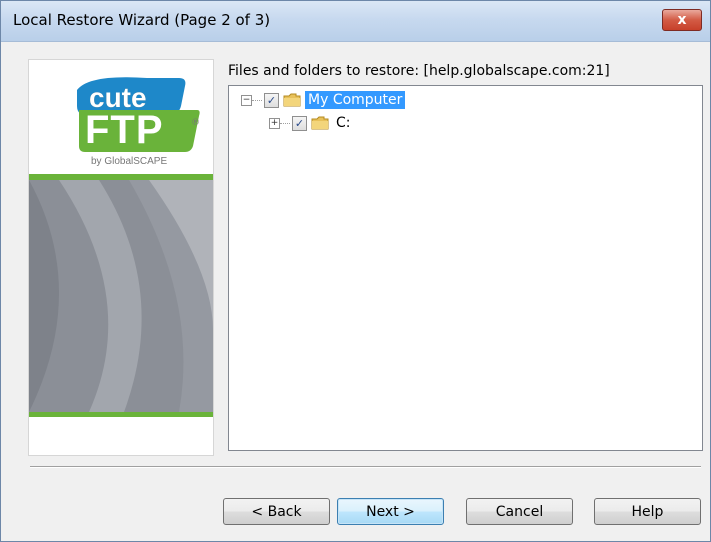 The width and height of the screenshot is (711, 542). I want to click on logo-registered-mark: ®, so click(195, 123).